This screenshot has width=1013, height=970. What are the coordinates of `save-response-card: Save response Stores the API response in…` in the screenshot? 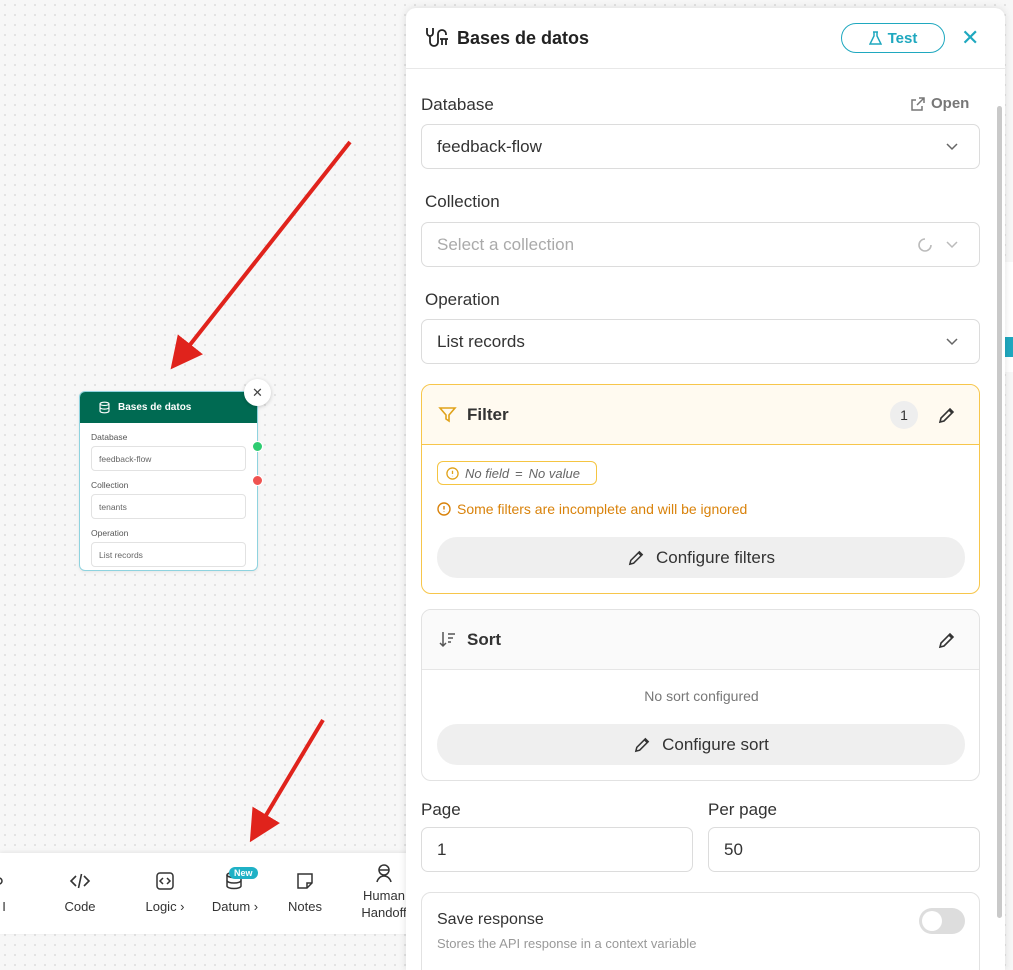 It's located at (700, 931).